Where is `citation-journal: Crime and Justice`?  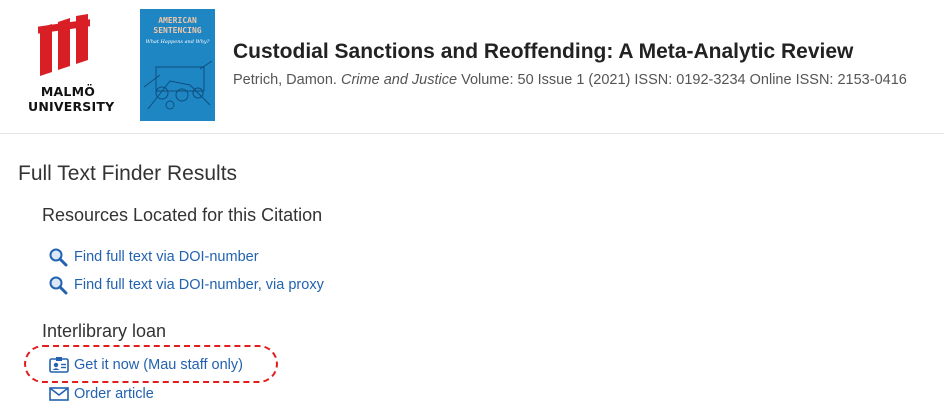 citation-journal: Crime and Justice is located at coordinates (399, 80).